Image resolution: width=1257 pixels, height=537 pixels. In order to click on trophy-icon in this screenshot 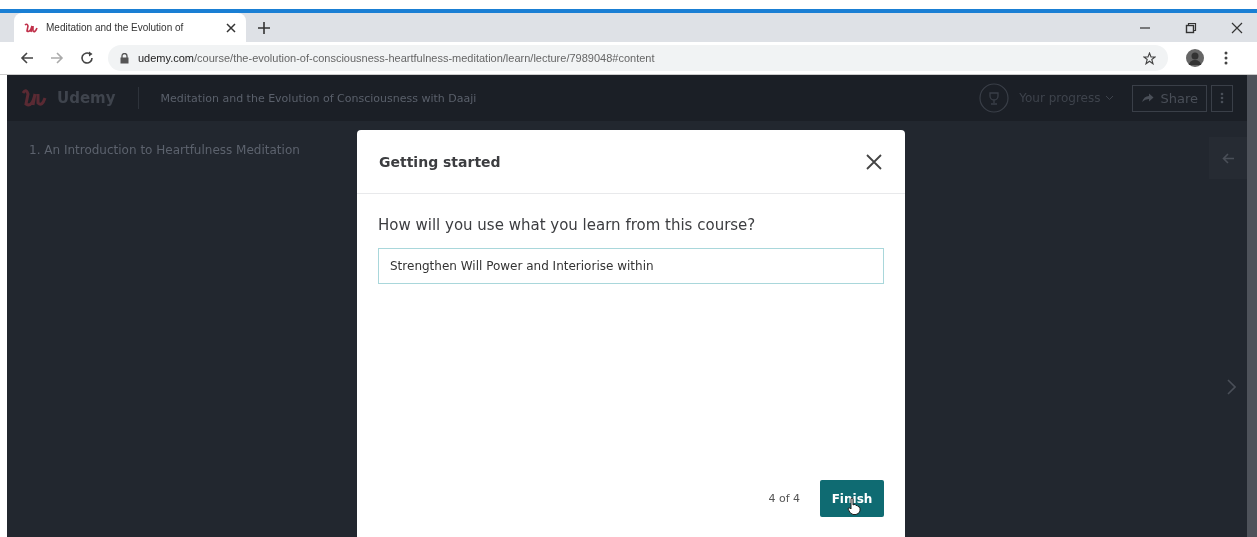, I will do `click(994, 98)`.